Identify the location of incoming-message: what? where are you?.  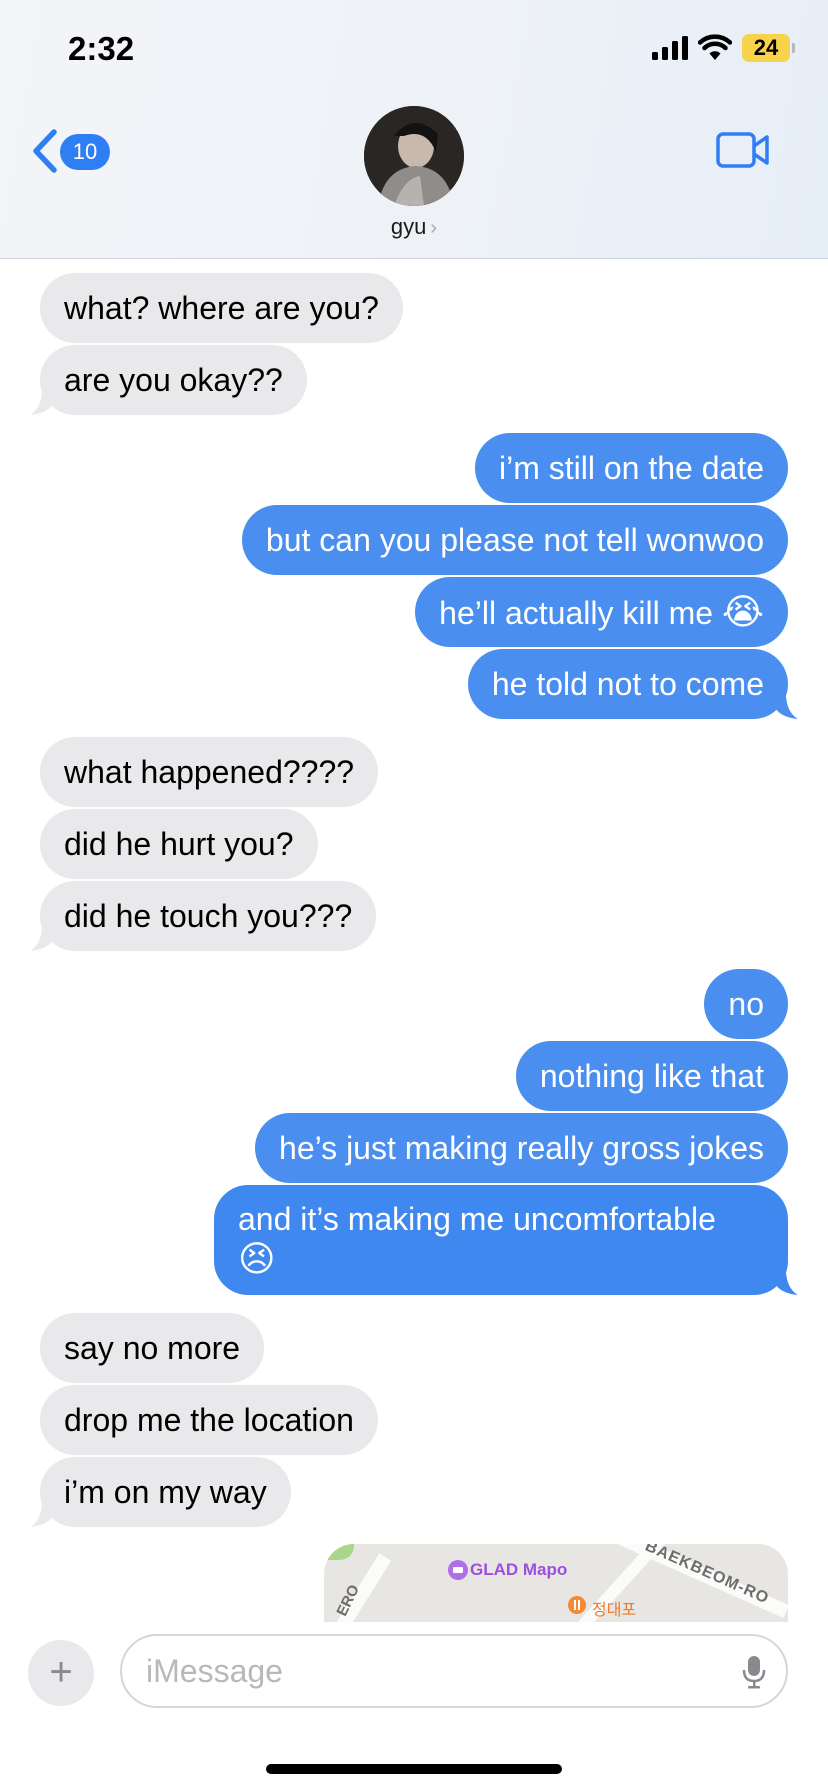
(221, 308).